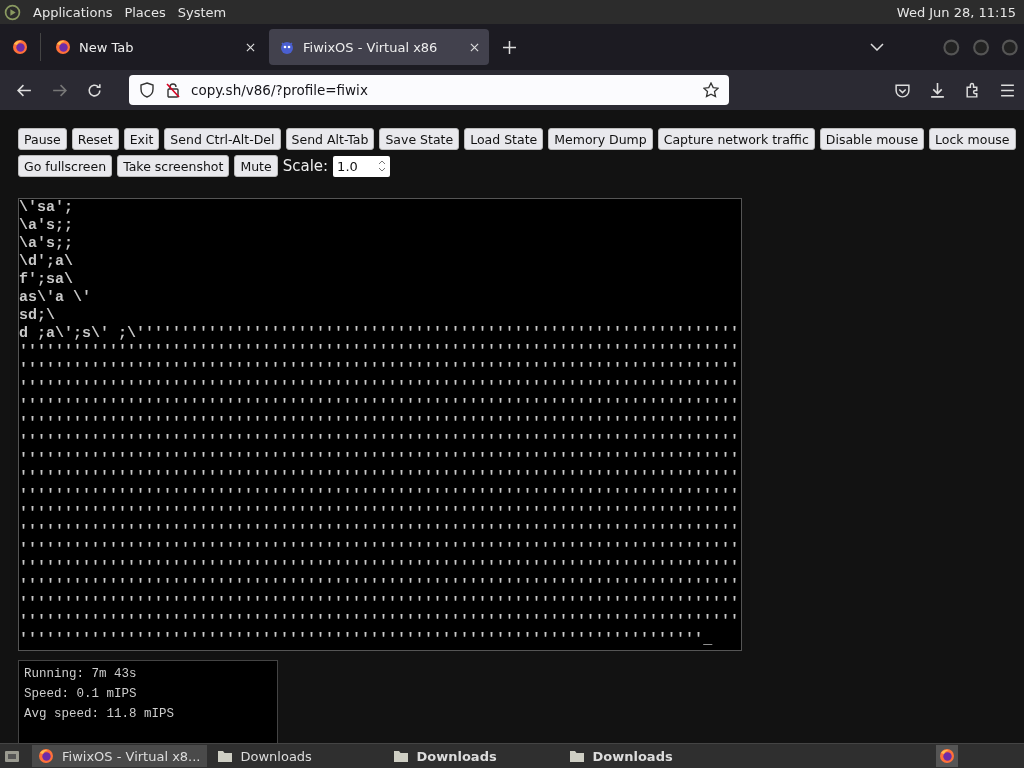 This screenshot has width=1024, height=768. What do you see at coordinates (877, 47) in the screenshot?
I see `chevron-down-icon` at bounding box center [877, 47].